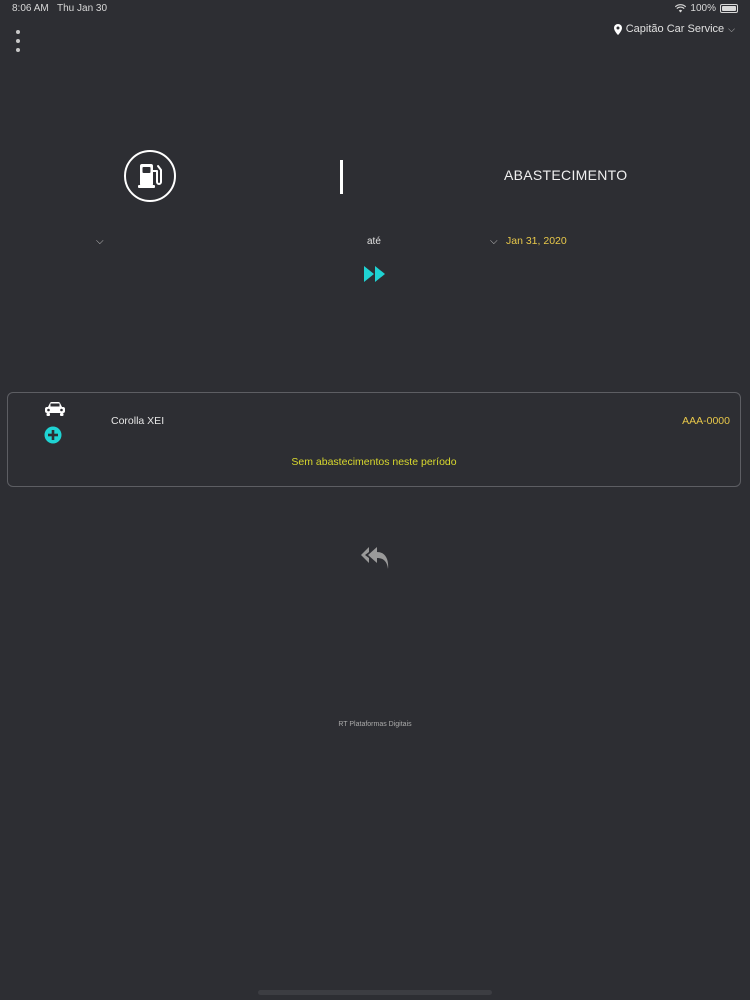 The width and height of the screenshot is (750, 1000). What do you see at coordinates (706, 421) in the screenshot?
I see `vehicle-plate: AAA-0000` at bounding box center [706, 421].